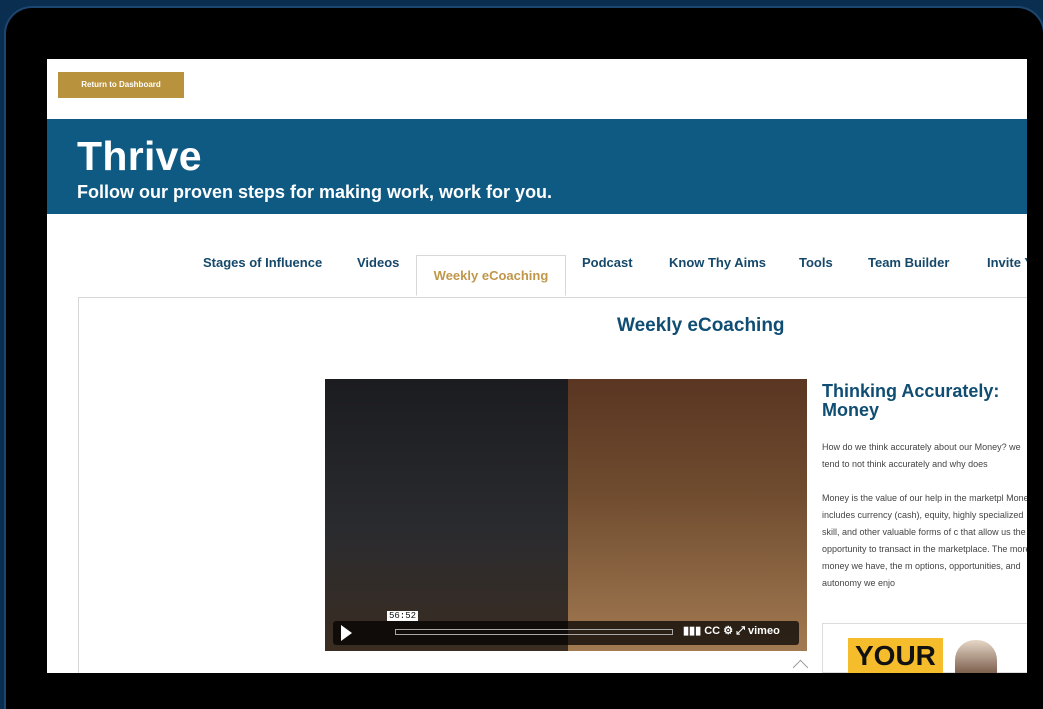  What do you see at coordinates (764, 631) in the screenshot?
I see `vimeo-logo: vimeo` at bounding box center [764, 631].